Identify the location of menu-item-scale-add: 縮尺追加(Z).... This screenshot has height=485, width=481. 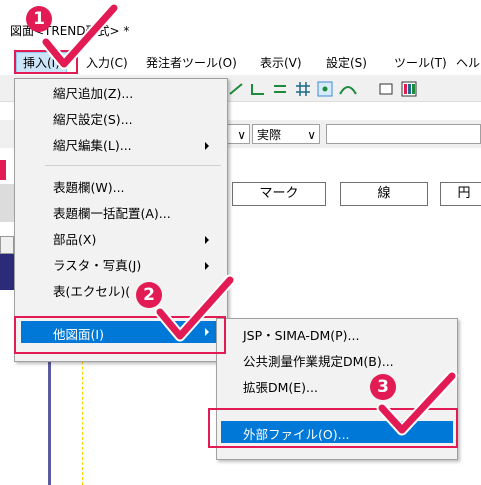
(93, 94).